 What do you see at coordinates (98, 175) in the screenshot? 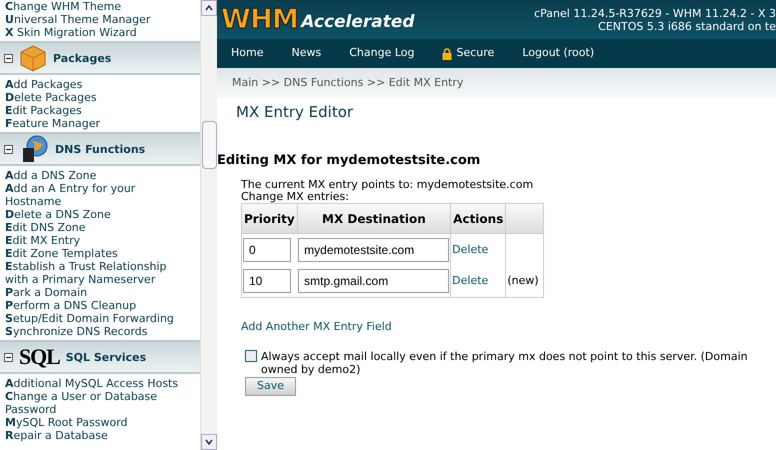
I see `sidebar-link: Add a DNS Zone` at bounding box center [98, 175].